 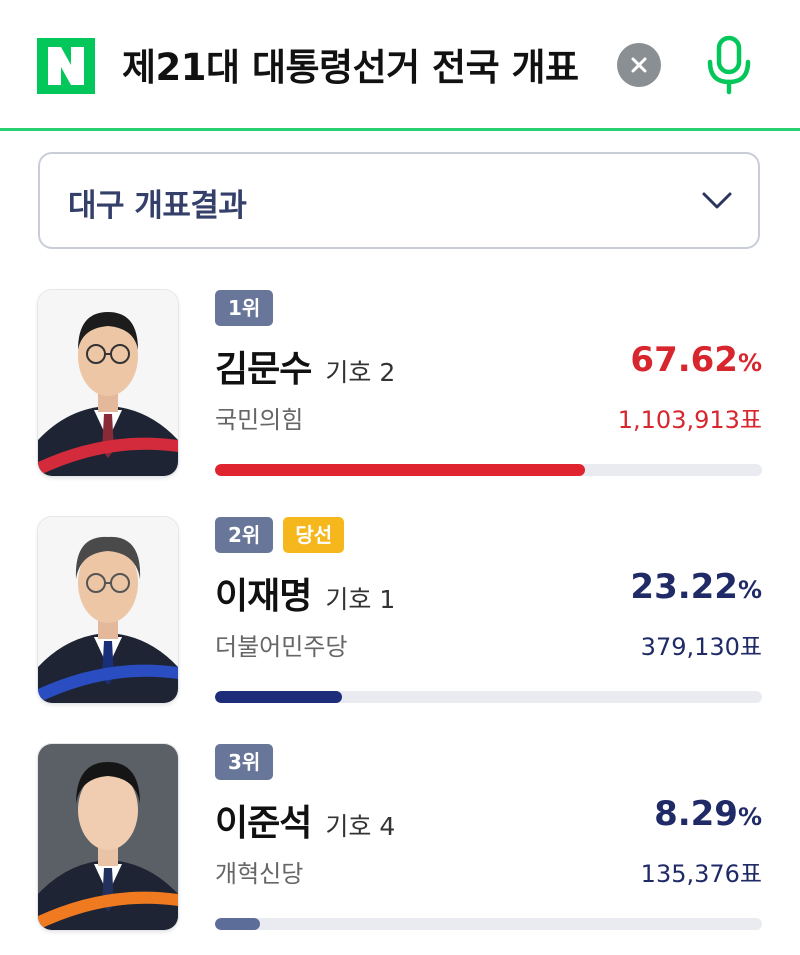 I want to click on vote-percent: 23.22%, so click(x=696, y=587).